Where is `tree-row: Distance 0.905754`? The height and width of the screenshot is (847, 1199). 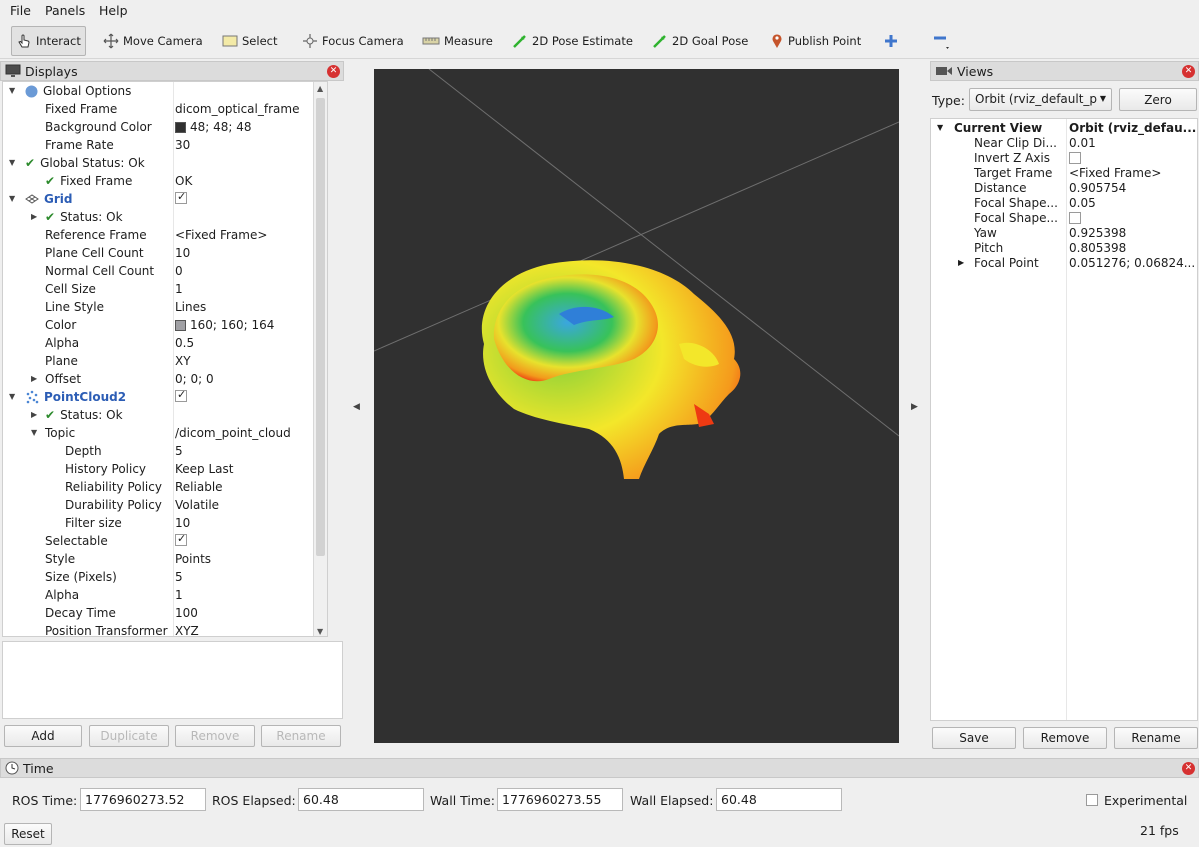 tree-row: Distance 0.905754 is located at coordinates (1064, 188).